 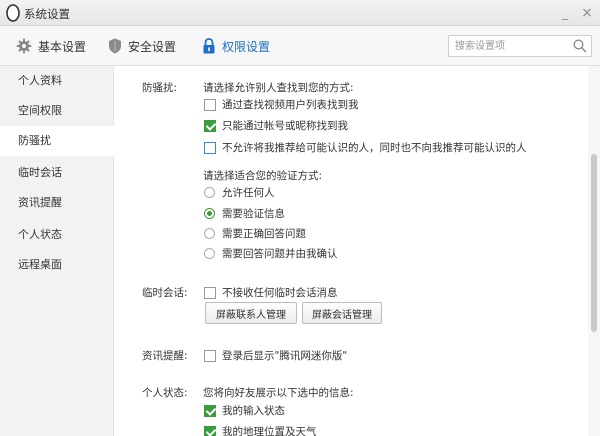 What do you see at coordinates (165, 393) in the screenshot?
I see `section-label-personal-status: 个人状态:` at bounding box center [165, 393].